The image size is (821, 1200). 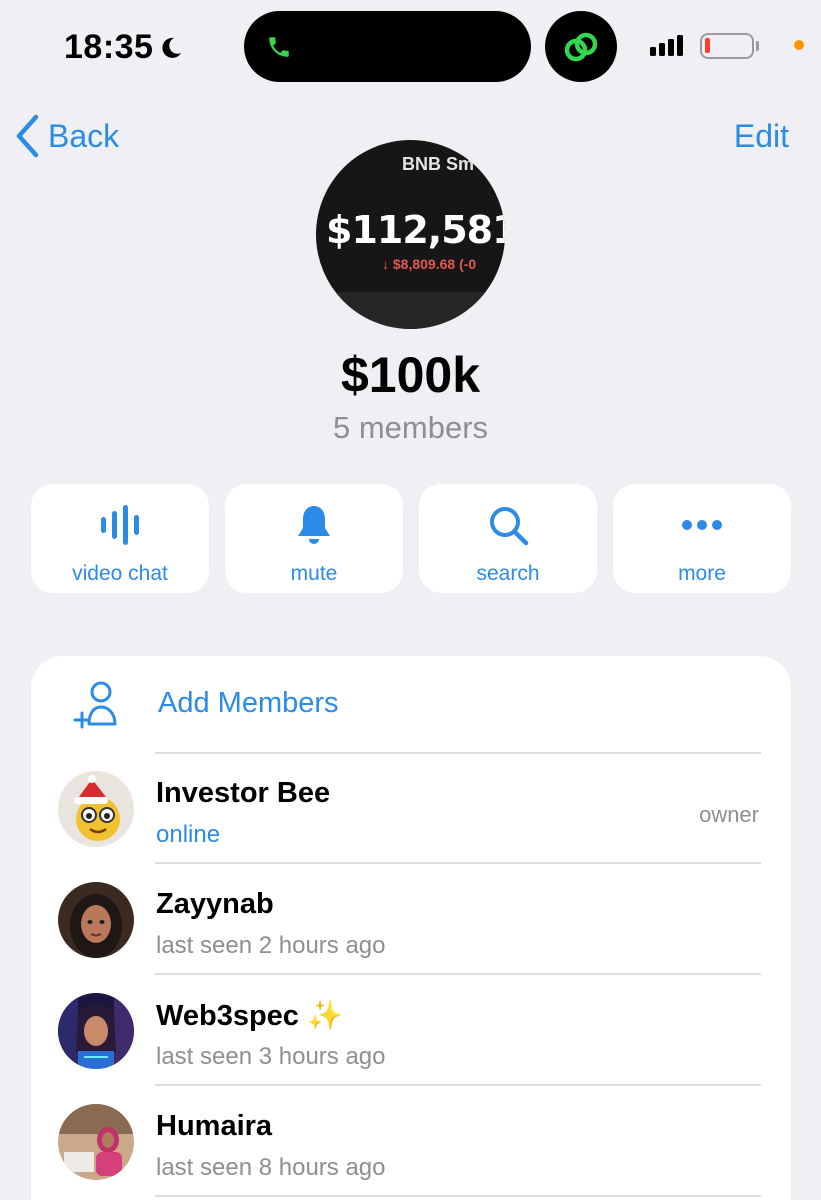 What do you see at coordinates (271, 1167) in the screenshot?
I see `member-status: last seen 8 hours ago` at bounding box center [271, 1167].